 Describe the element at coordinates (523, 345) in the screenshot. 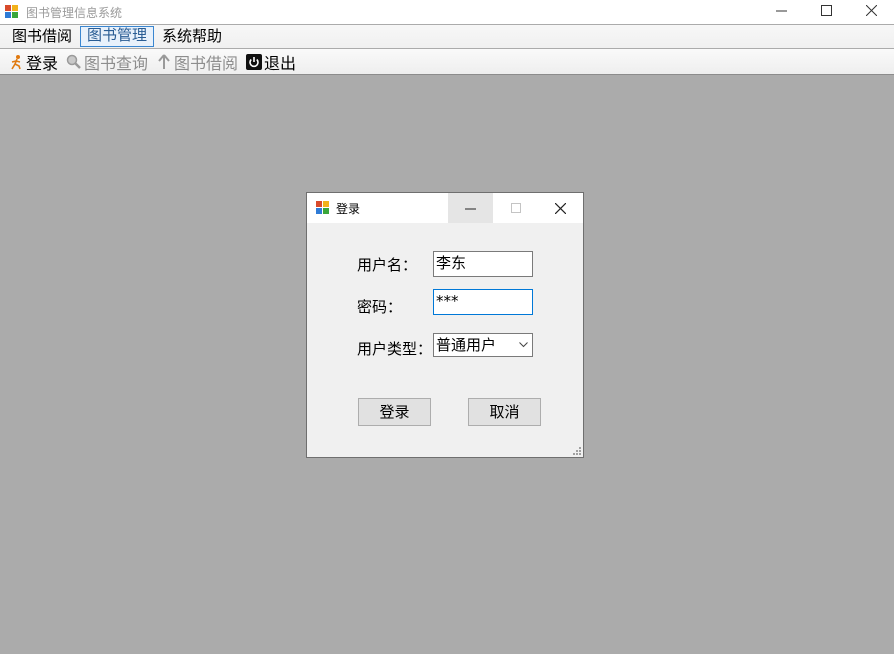

I see `chevron-down-icon` at that location.